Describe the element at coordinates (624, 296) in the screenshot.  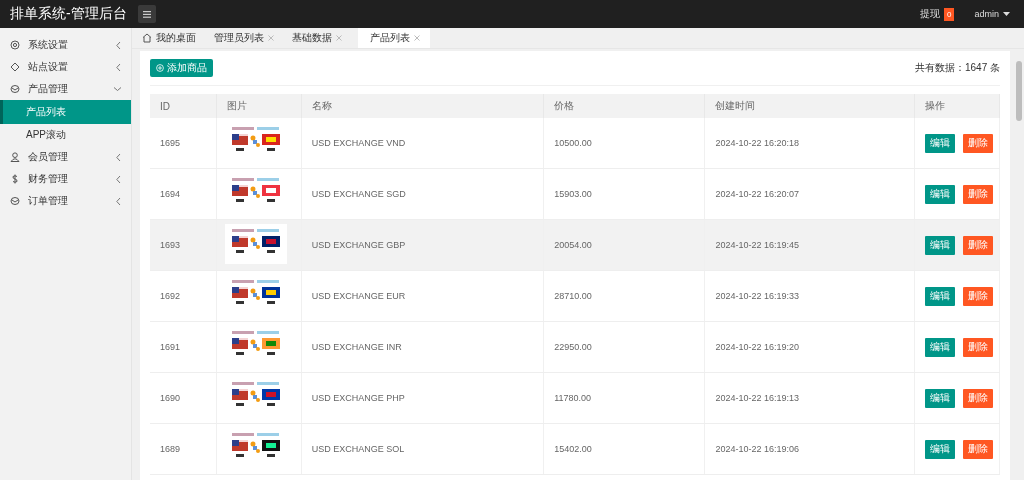
I see `table-cell: 28710.00` at that location.